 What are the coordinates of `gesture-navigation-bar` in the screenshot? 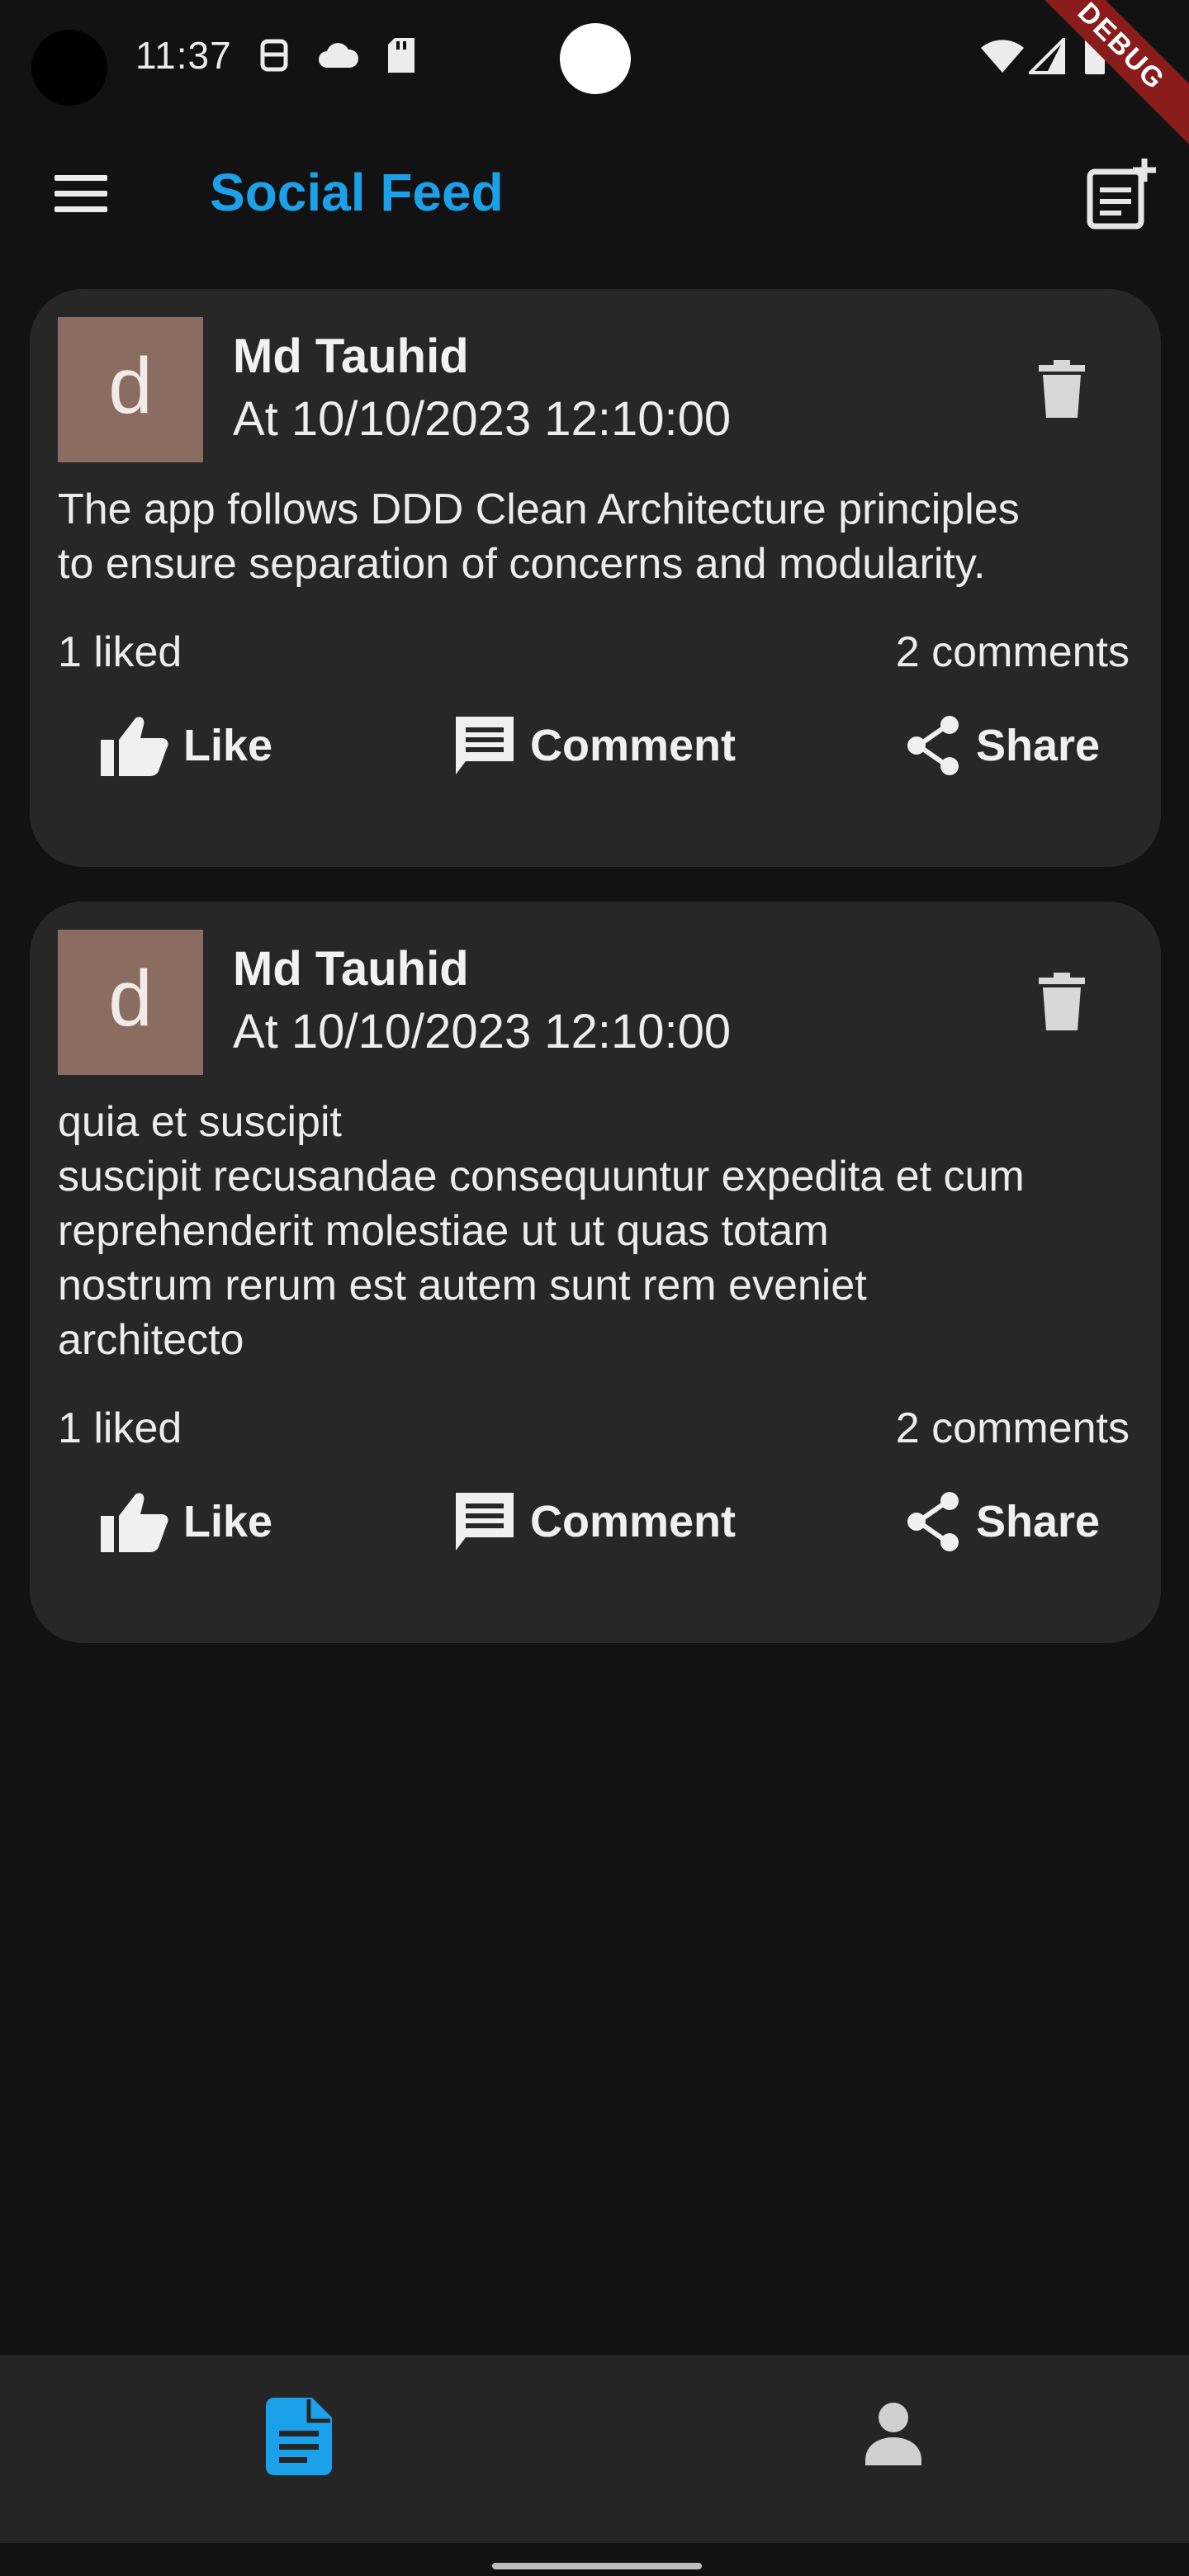 It's located at (597, 2566).